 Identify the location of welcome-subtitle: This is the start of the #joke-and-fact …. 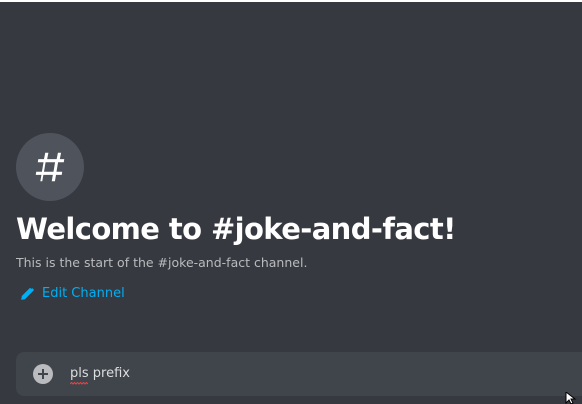
(162, 262).